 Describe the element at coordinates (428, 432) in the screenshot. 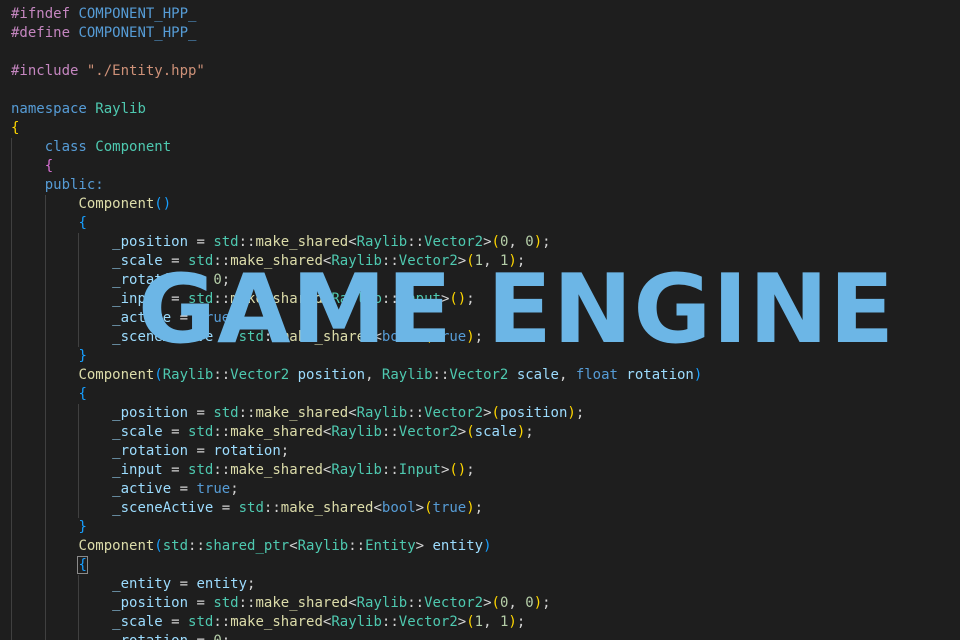

I see `code-token: Vector2` at that location.